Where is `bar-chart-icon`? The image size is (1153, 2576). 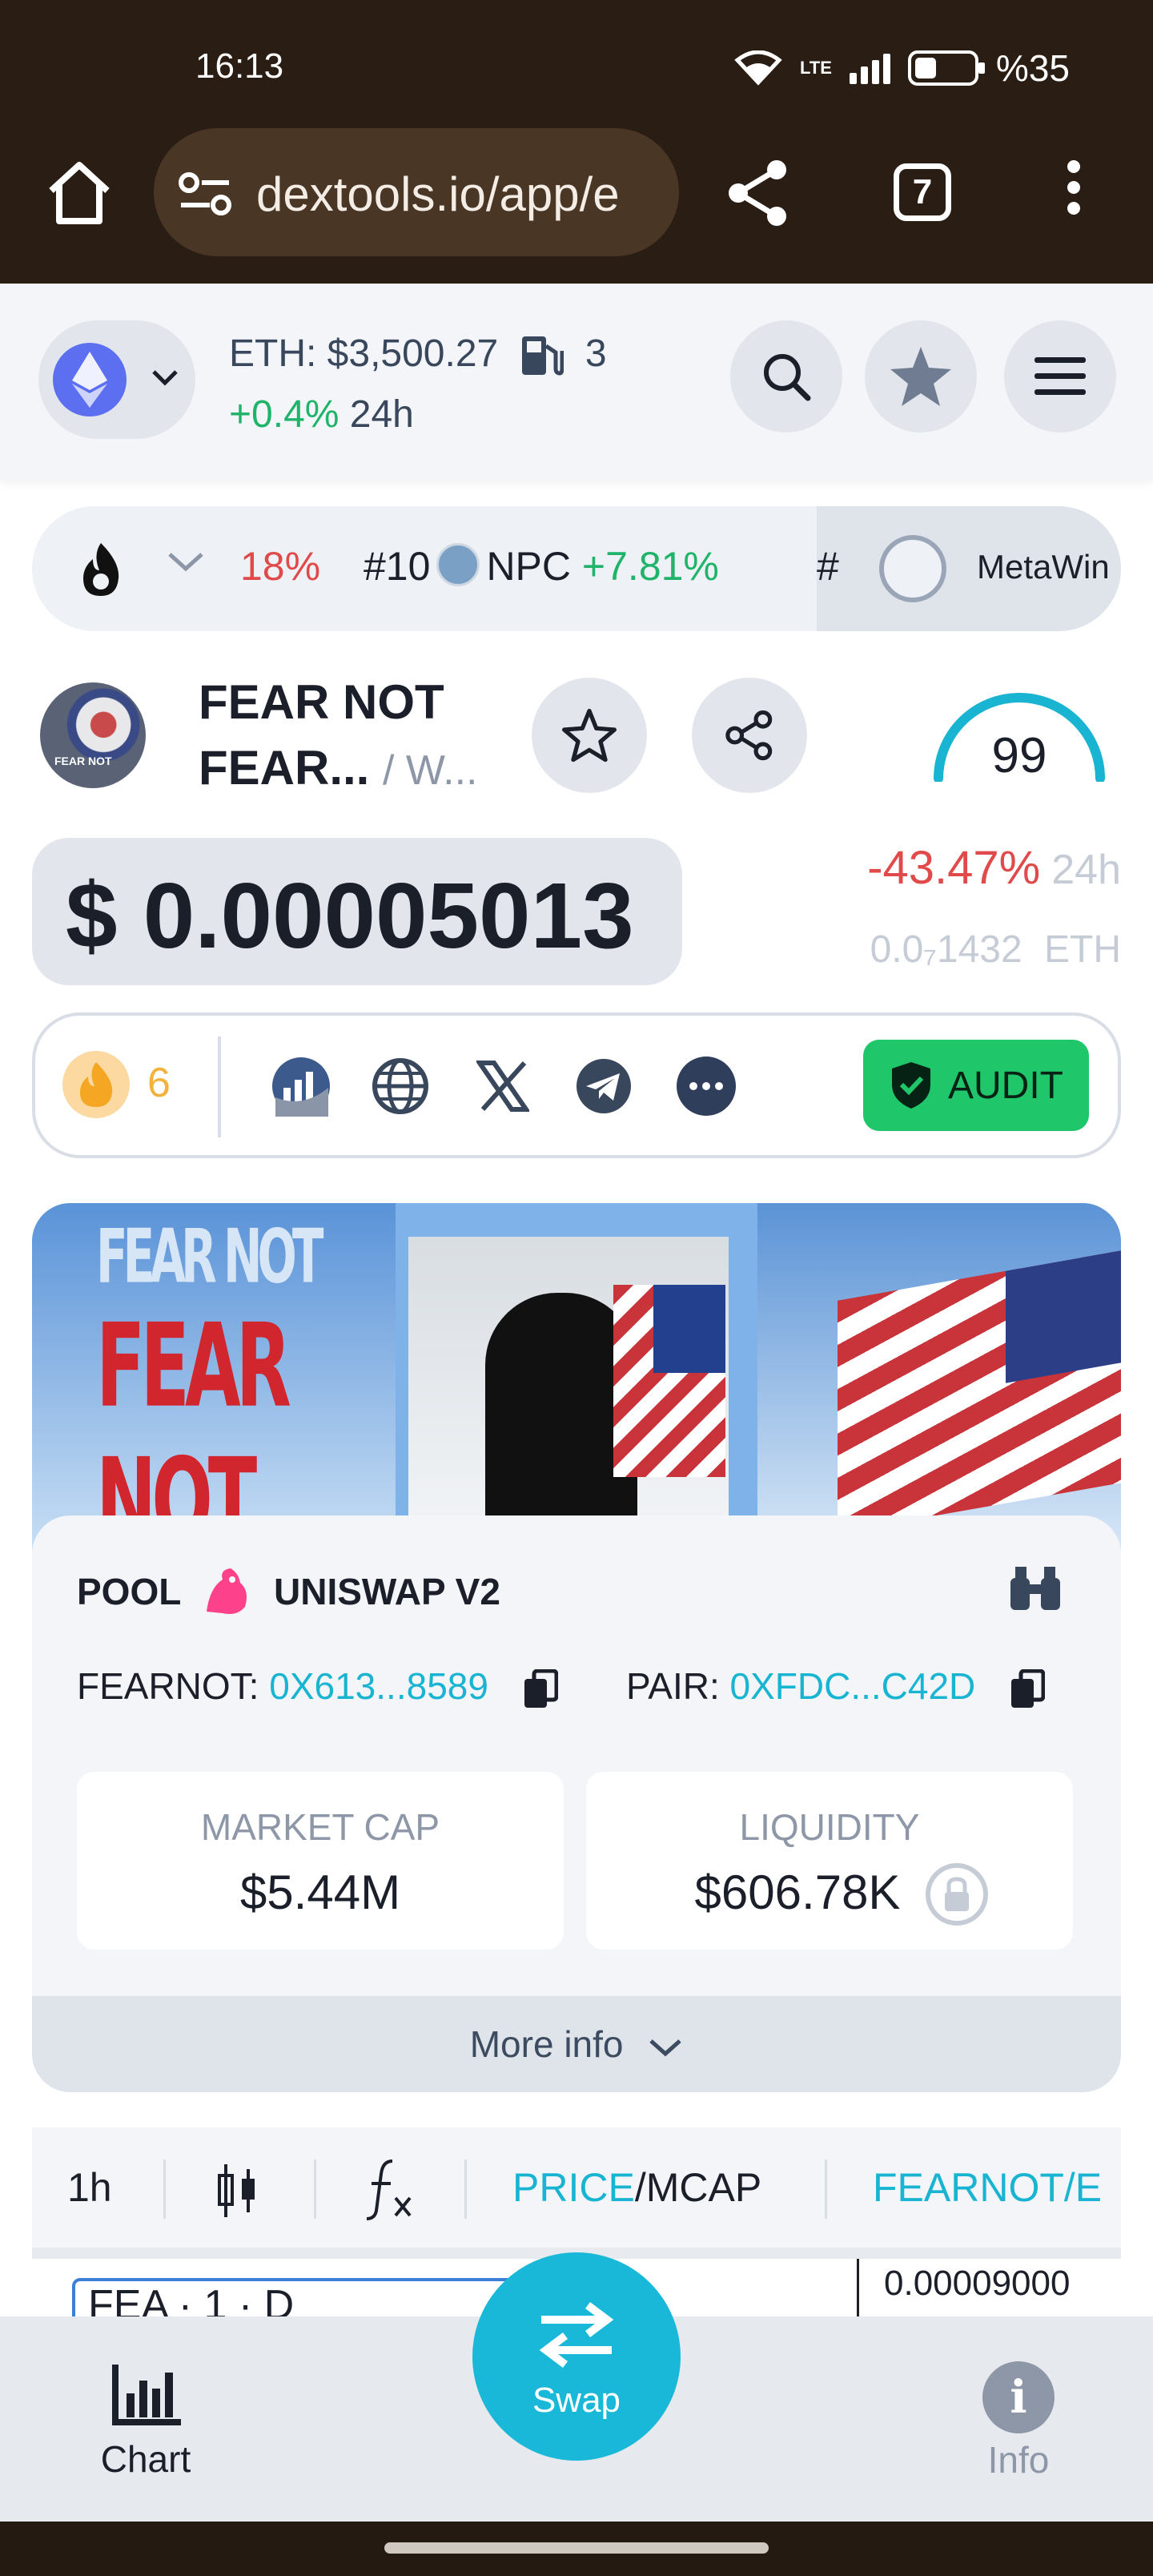 bar-chart-icon is located at coordinates (146, 2395).